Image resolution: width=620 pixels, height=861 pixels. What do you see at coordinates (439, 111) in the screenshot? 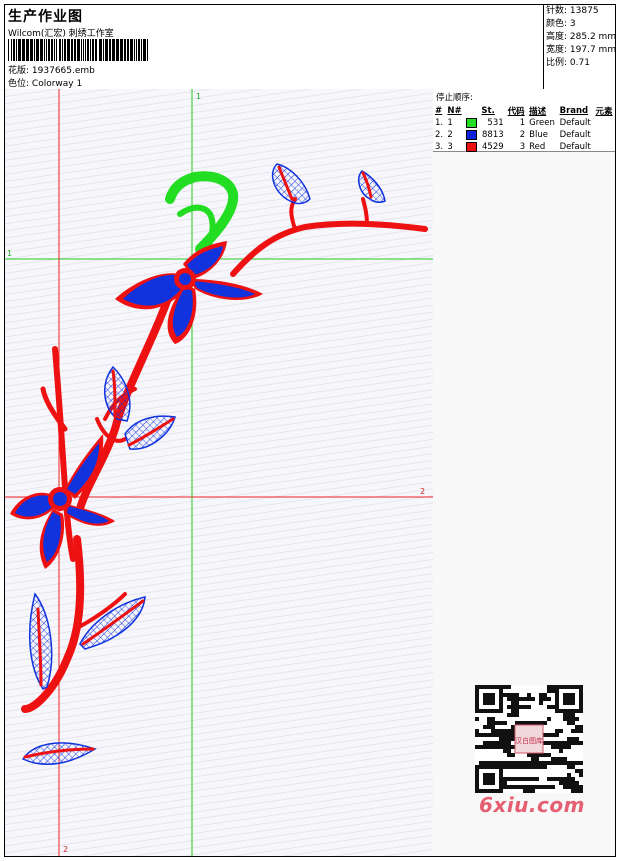
I see `col-hash: #` at bounding box center [439, 111].